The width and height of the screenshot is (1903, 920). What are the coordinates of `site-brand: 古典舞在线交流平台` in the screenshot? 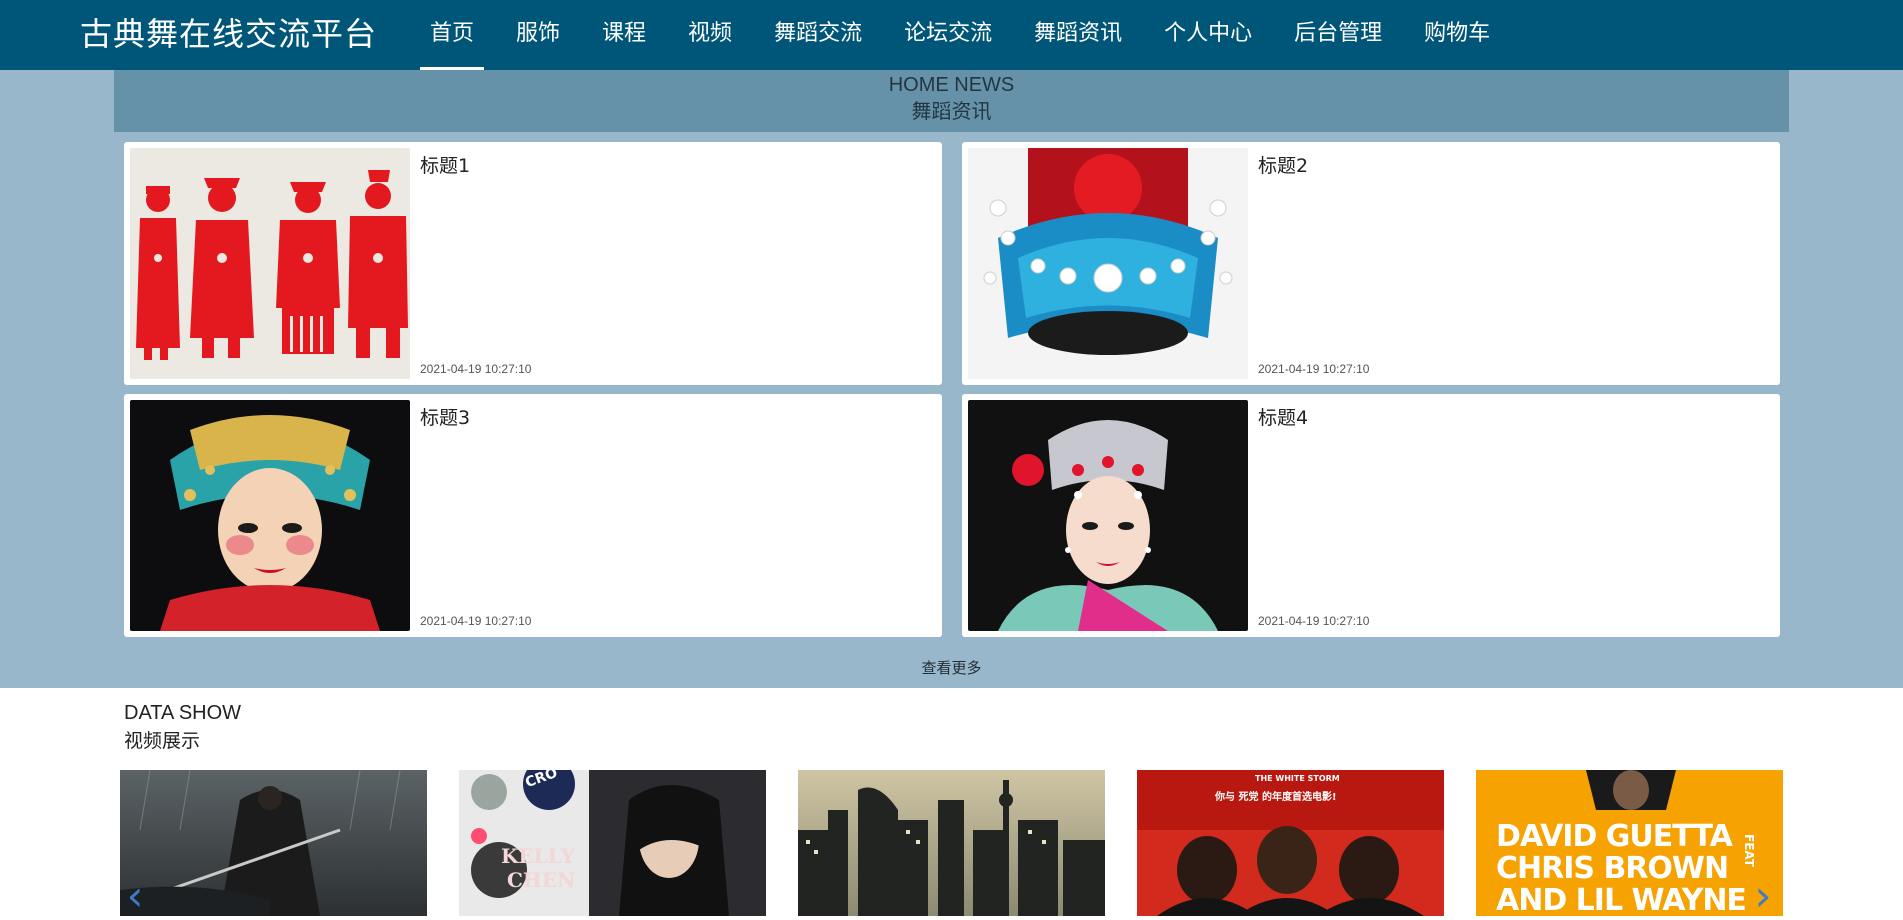 It's located at (228, 34).